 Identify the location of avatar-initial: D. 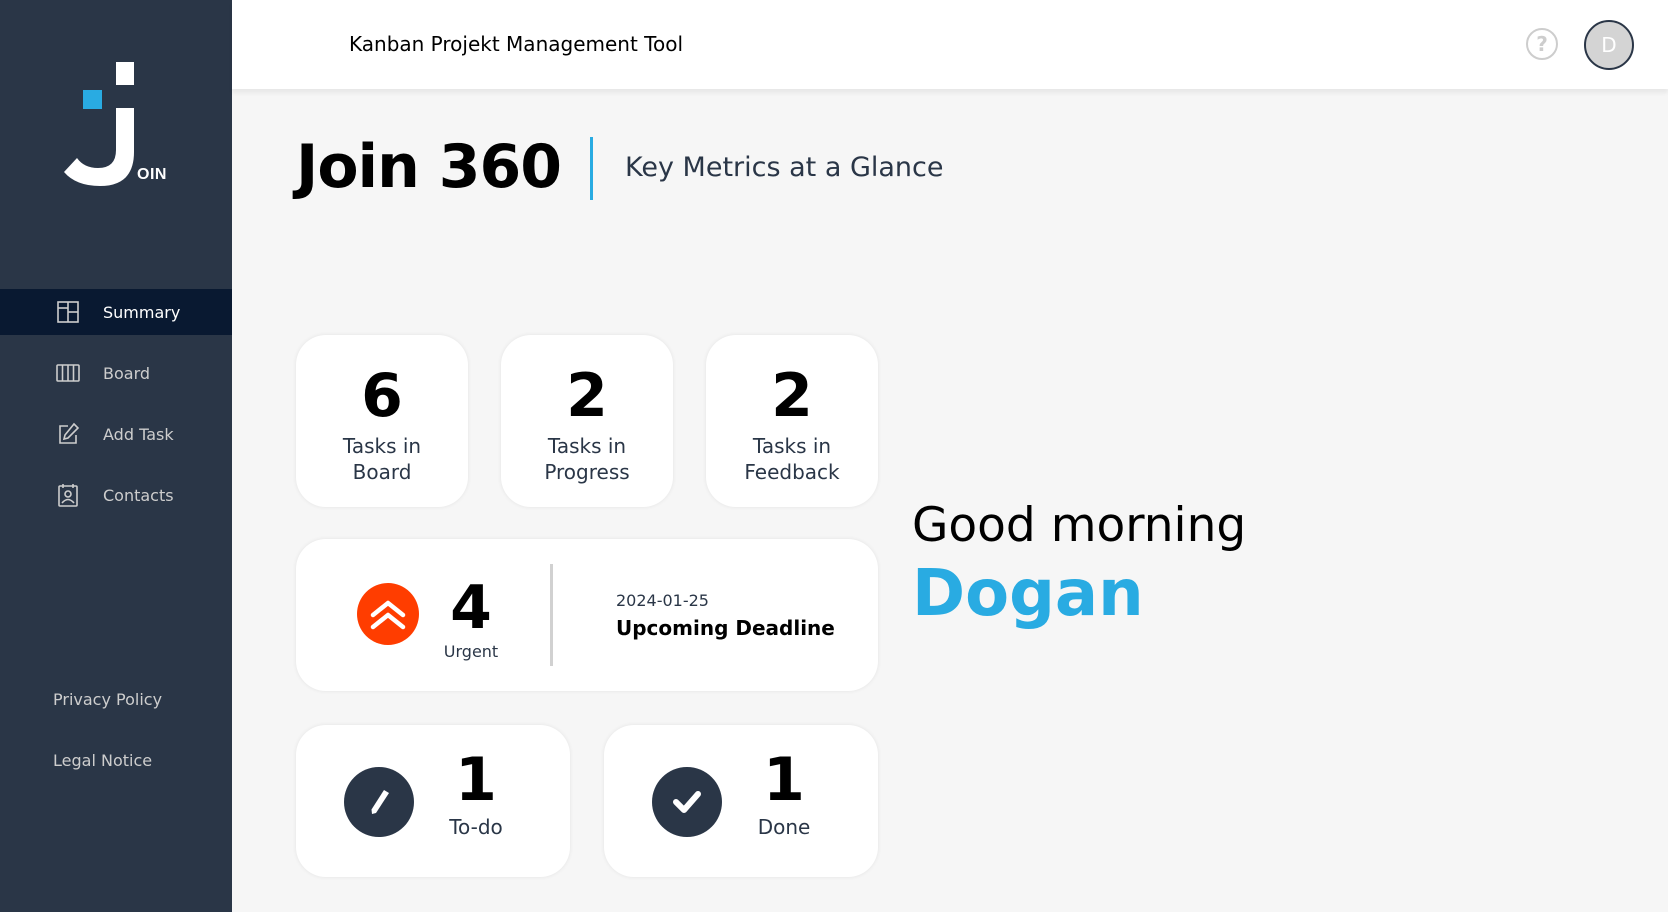
(1609, 45).